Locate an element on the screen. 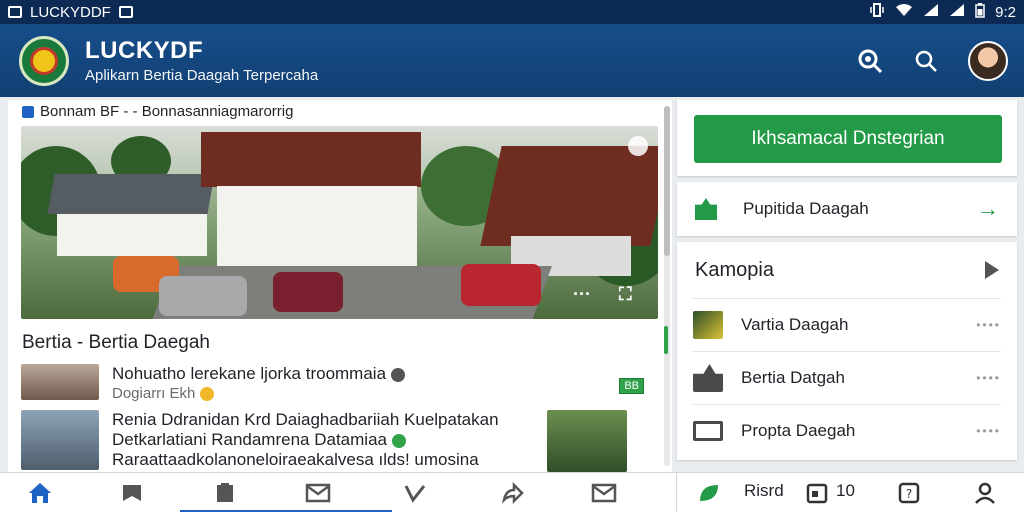  category-item: Bertia Datgah •••• is located at coordinates (847, 377).